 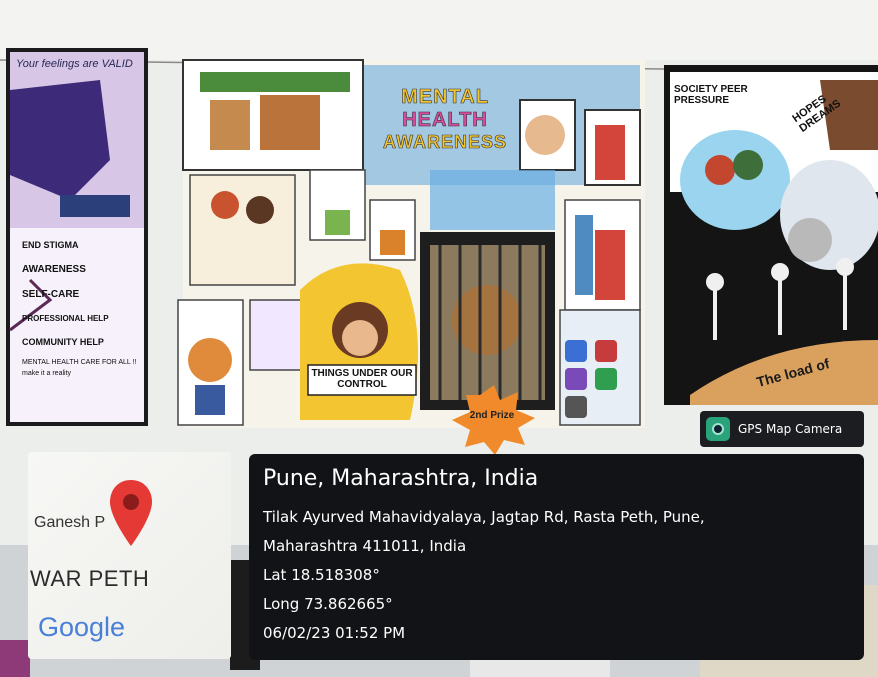 What do you see at coordinates (65, 318) in the screenshot?
I see `list-item: PROFESSIONAL HELP` at bounding box center [65, 318].